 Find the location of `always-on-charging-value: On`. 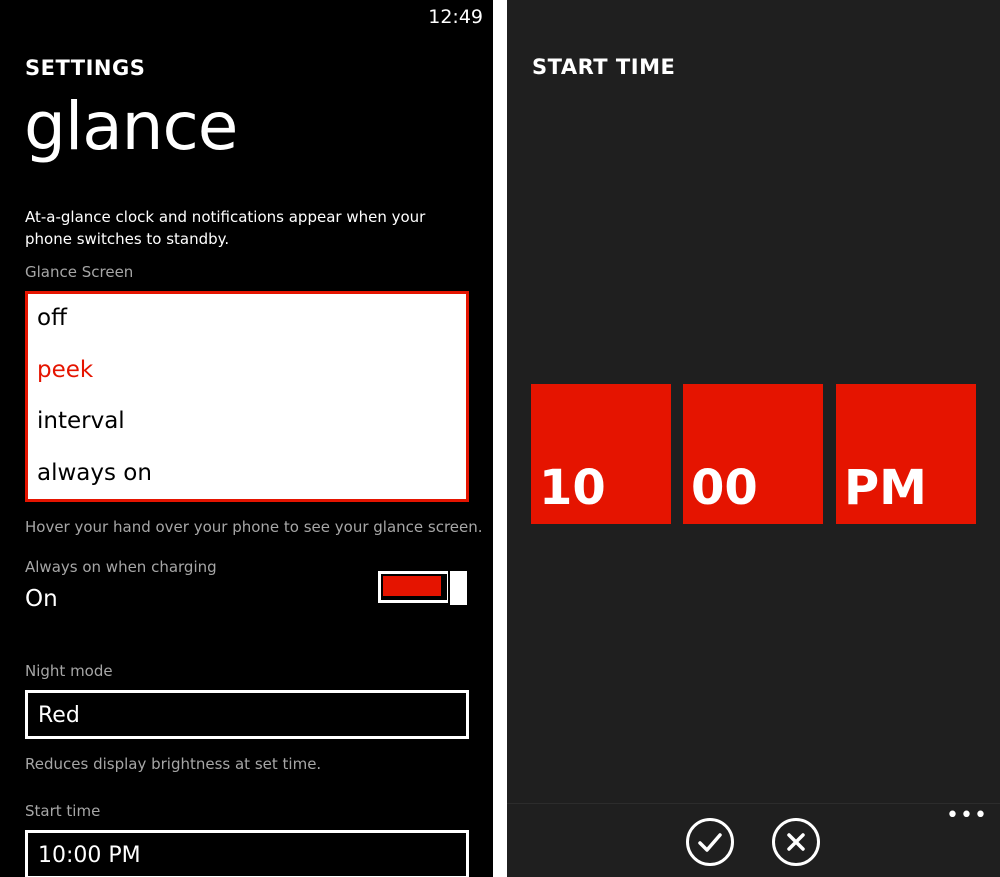

always-on-charging-value: On is located at coordinates (41, 599).